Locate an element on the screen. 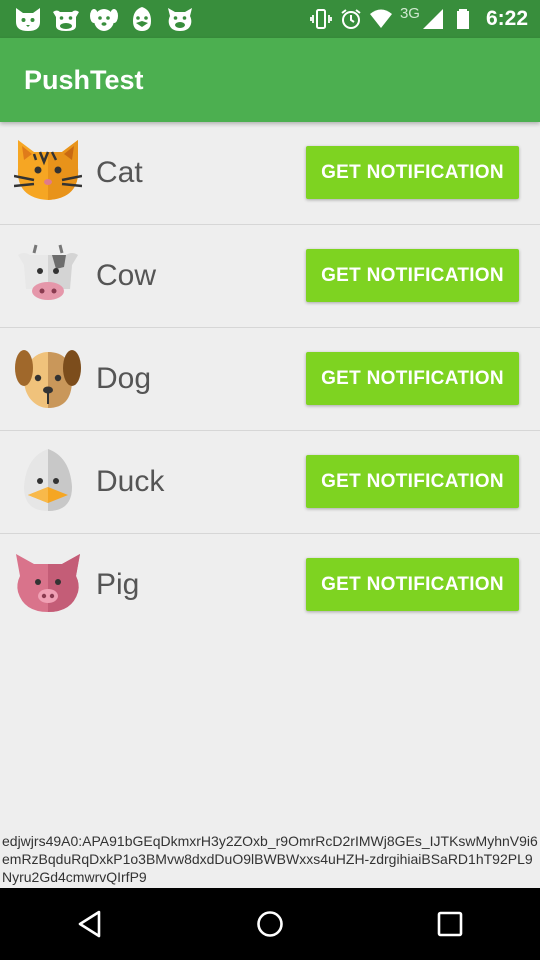 The width and height of the screenshot is (540, 960). cow-icon is located at coordinates (48, 272).